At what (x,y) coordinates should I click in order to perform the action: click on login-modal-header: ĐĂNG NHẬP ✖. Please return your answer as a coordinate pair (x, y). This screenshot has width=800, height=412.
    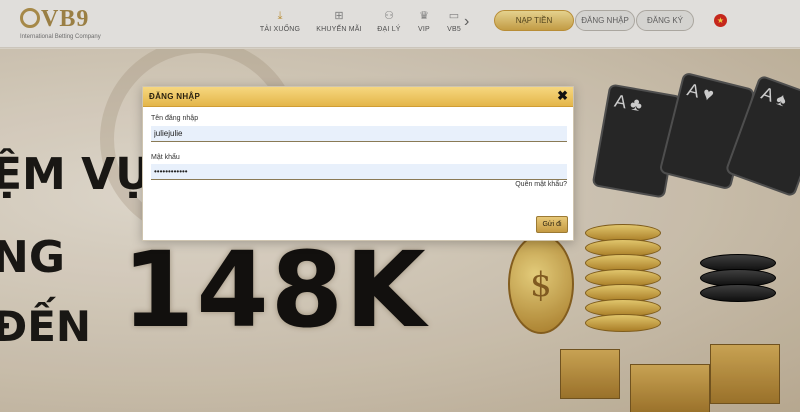
    Looking at the image, I should click on (358, 97).